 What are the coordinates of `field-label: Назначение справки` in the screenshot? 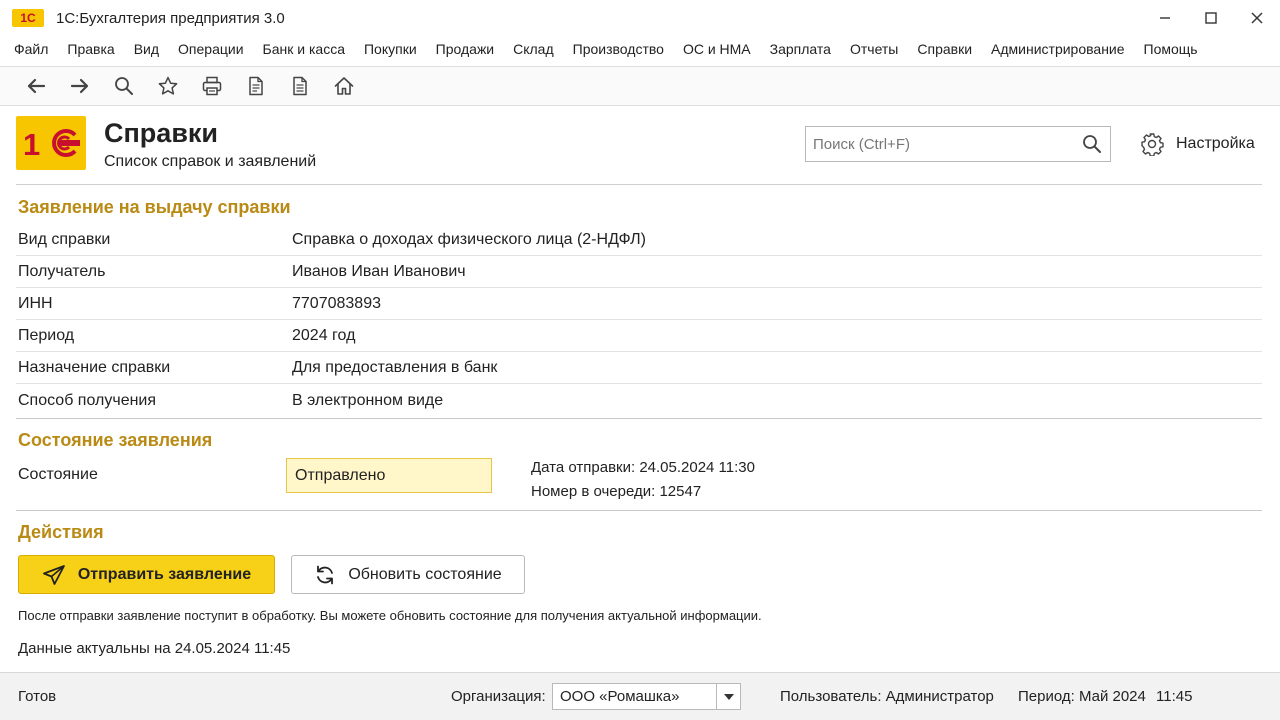 It's located at (94, 367).